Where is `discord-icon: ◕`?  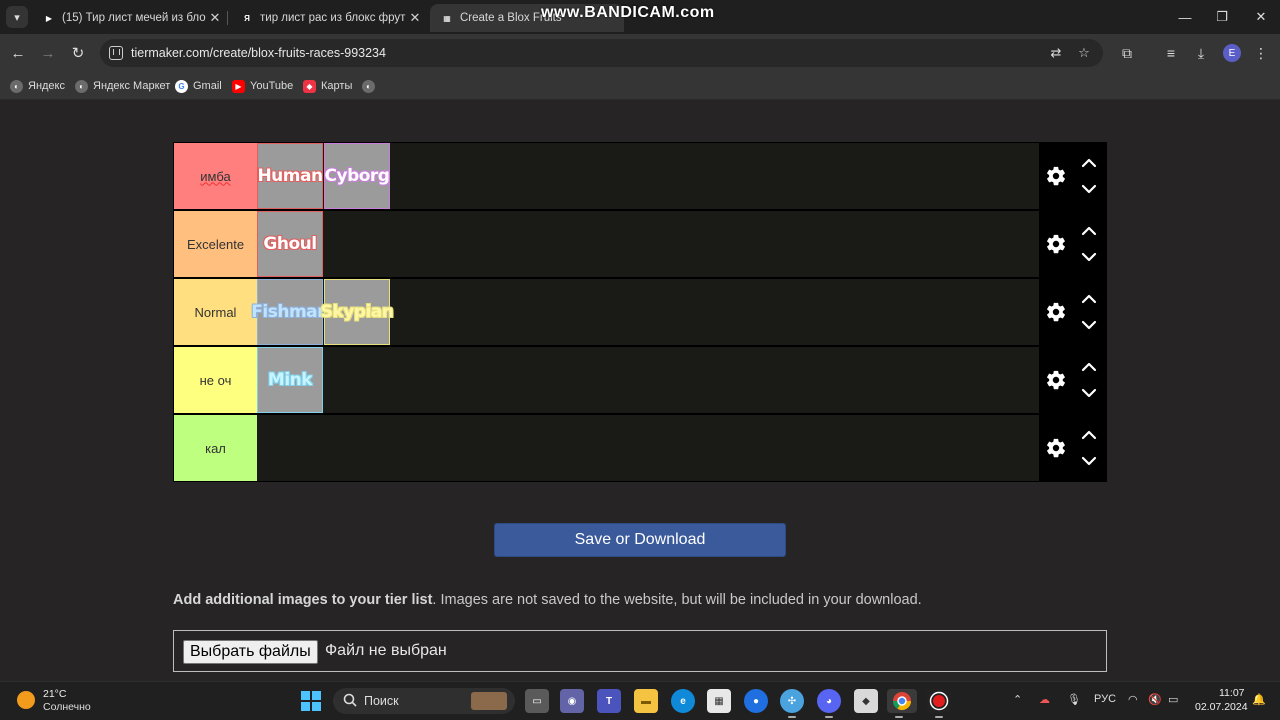 discord-icon: ◕ is located at coordinates (829, 703).